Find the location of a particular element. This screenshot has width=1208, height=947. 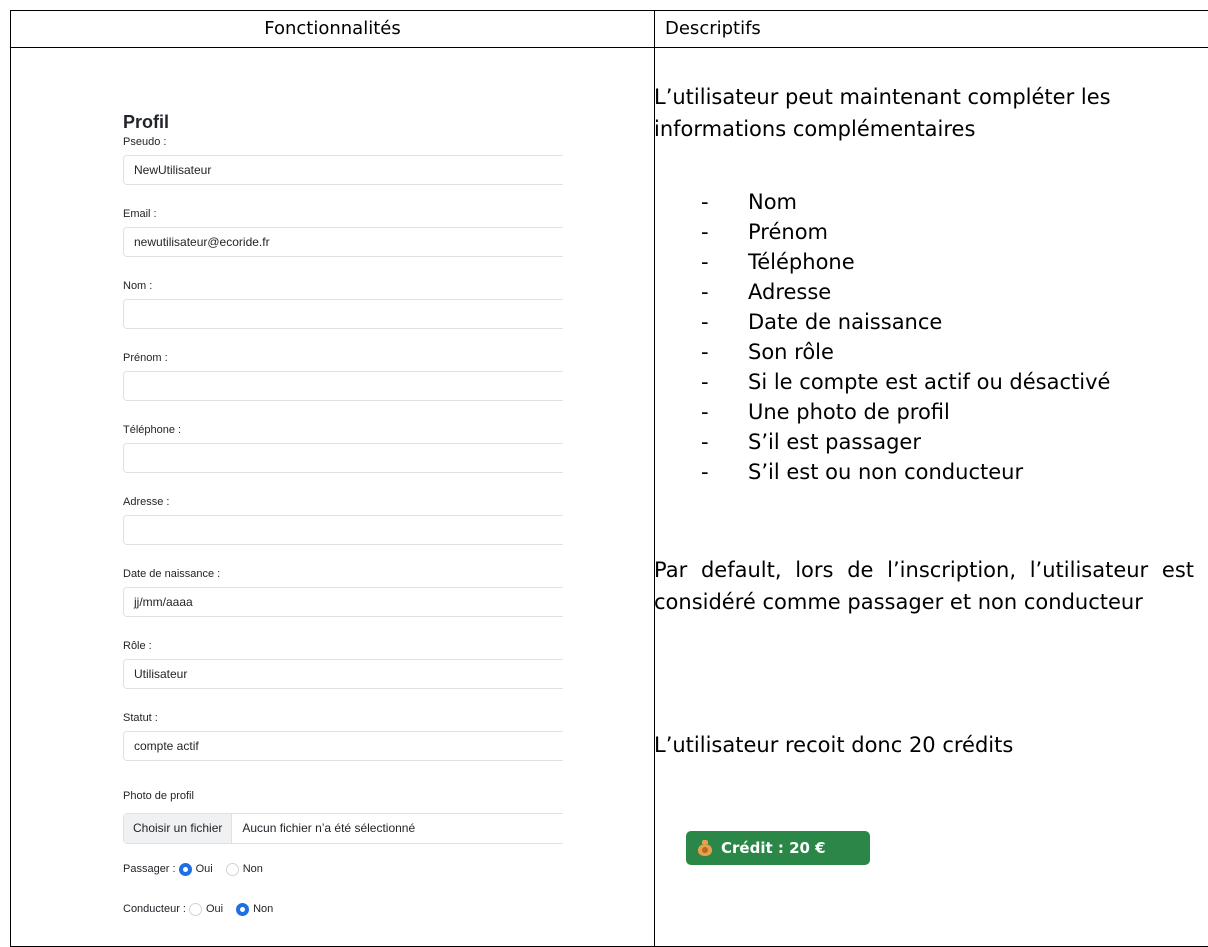

credits-paragraph: L’utilisateur recoit donc 20 crédits is located at coordinates (834, 745).